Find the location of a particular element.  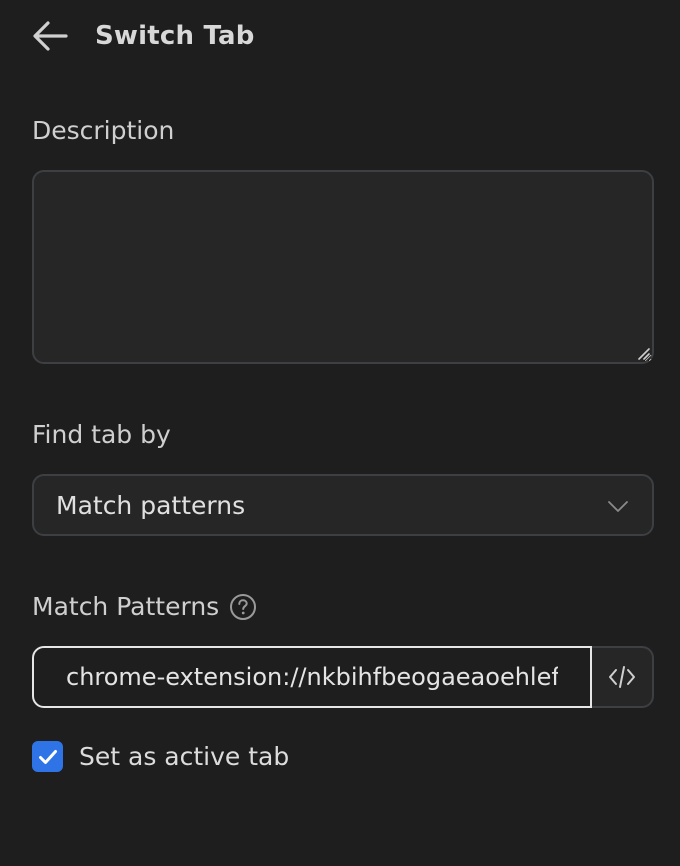

question-circle-icon is located at coordinates (243, 607).